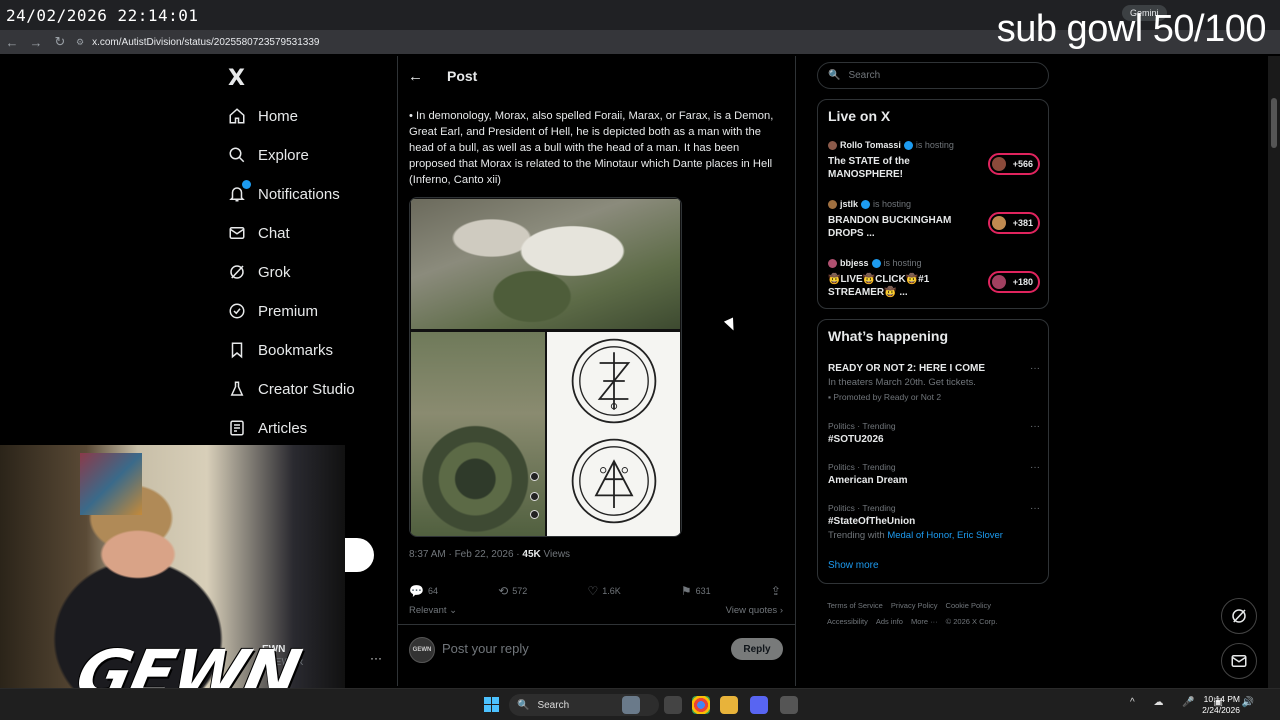  Describe the element at coordinates (902, 382) in the screenshot. I see `trend-subtitle: In theaters March 20th. Get tickets.` at that location.